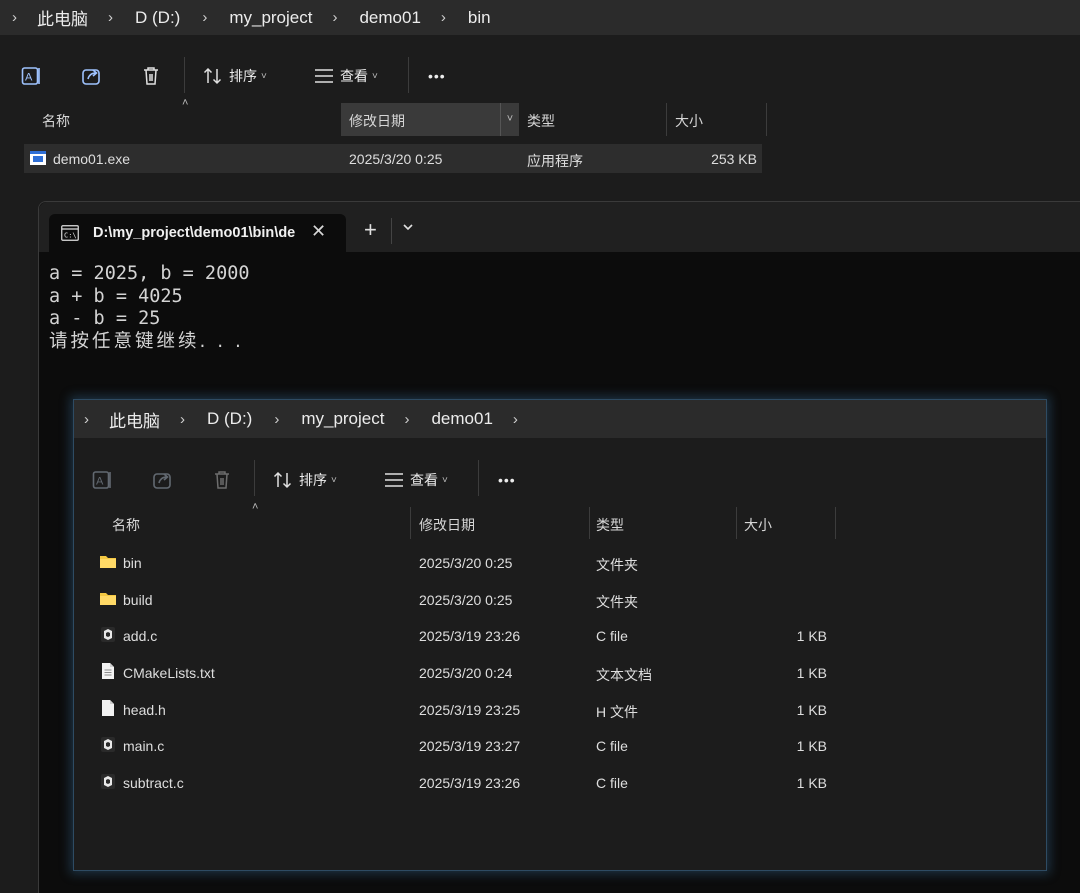 The height and width of the screenshot is (893, 1080). I want to click on file-icon, so click(108, 708).